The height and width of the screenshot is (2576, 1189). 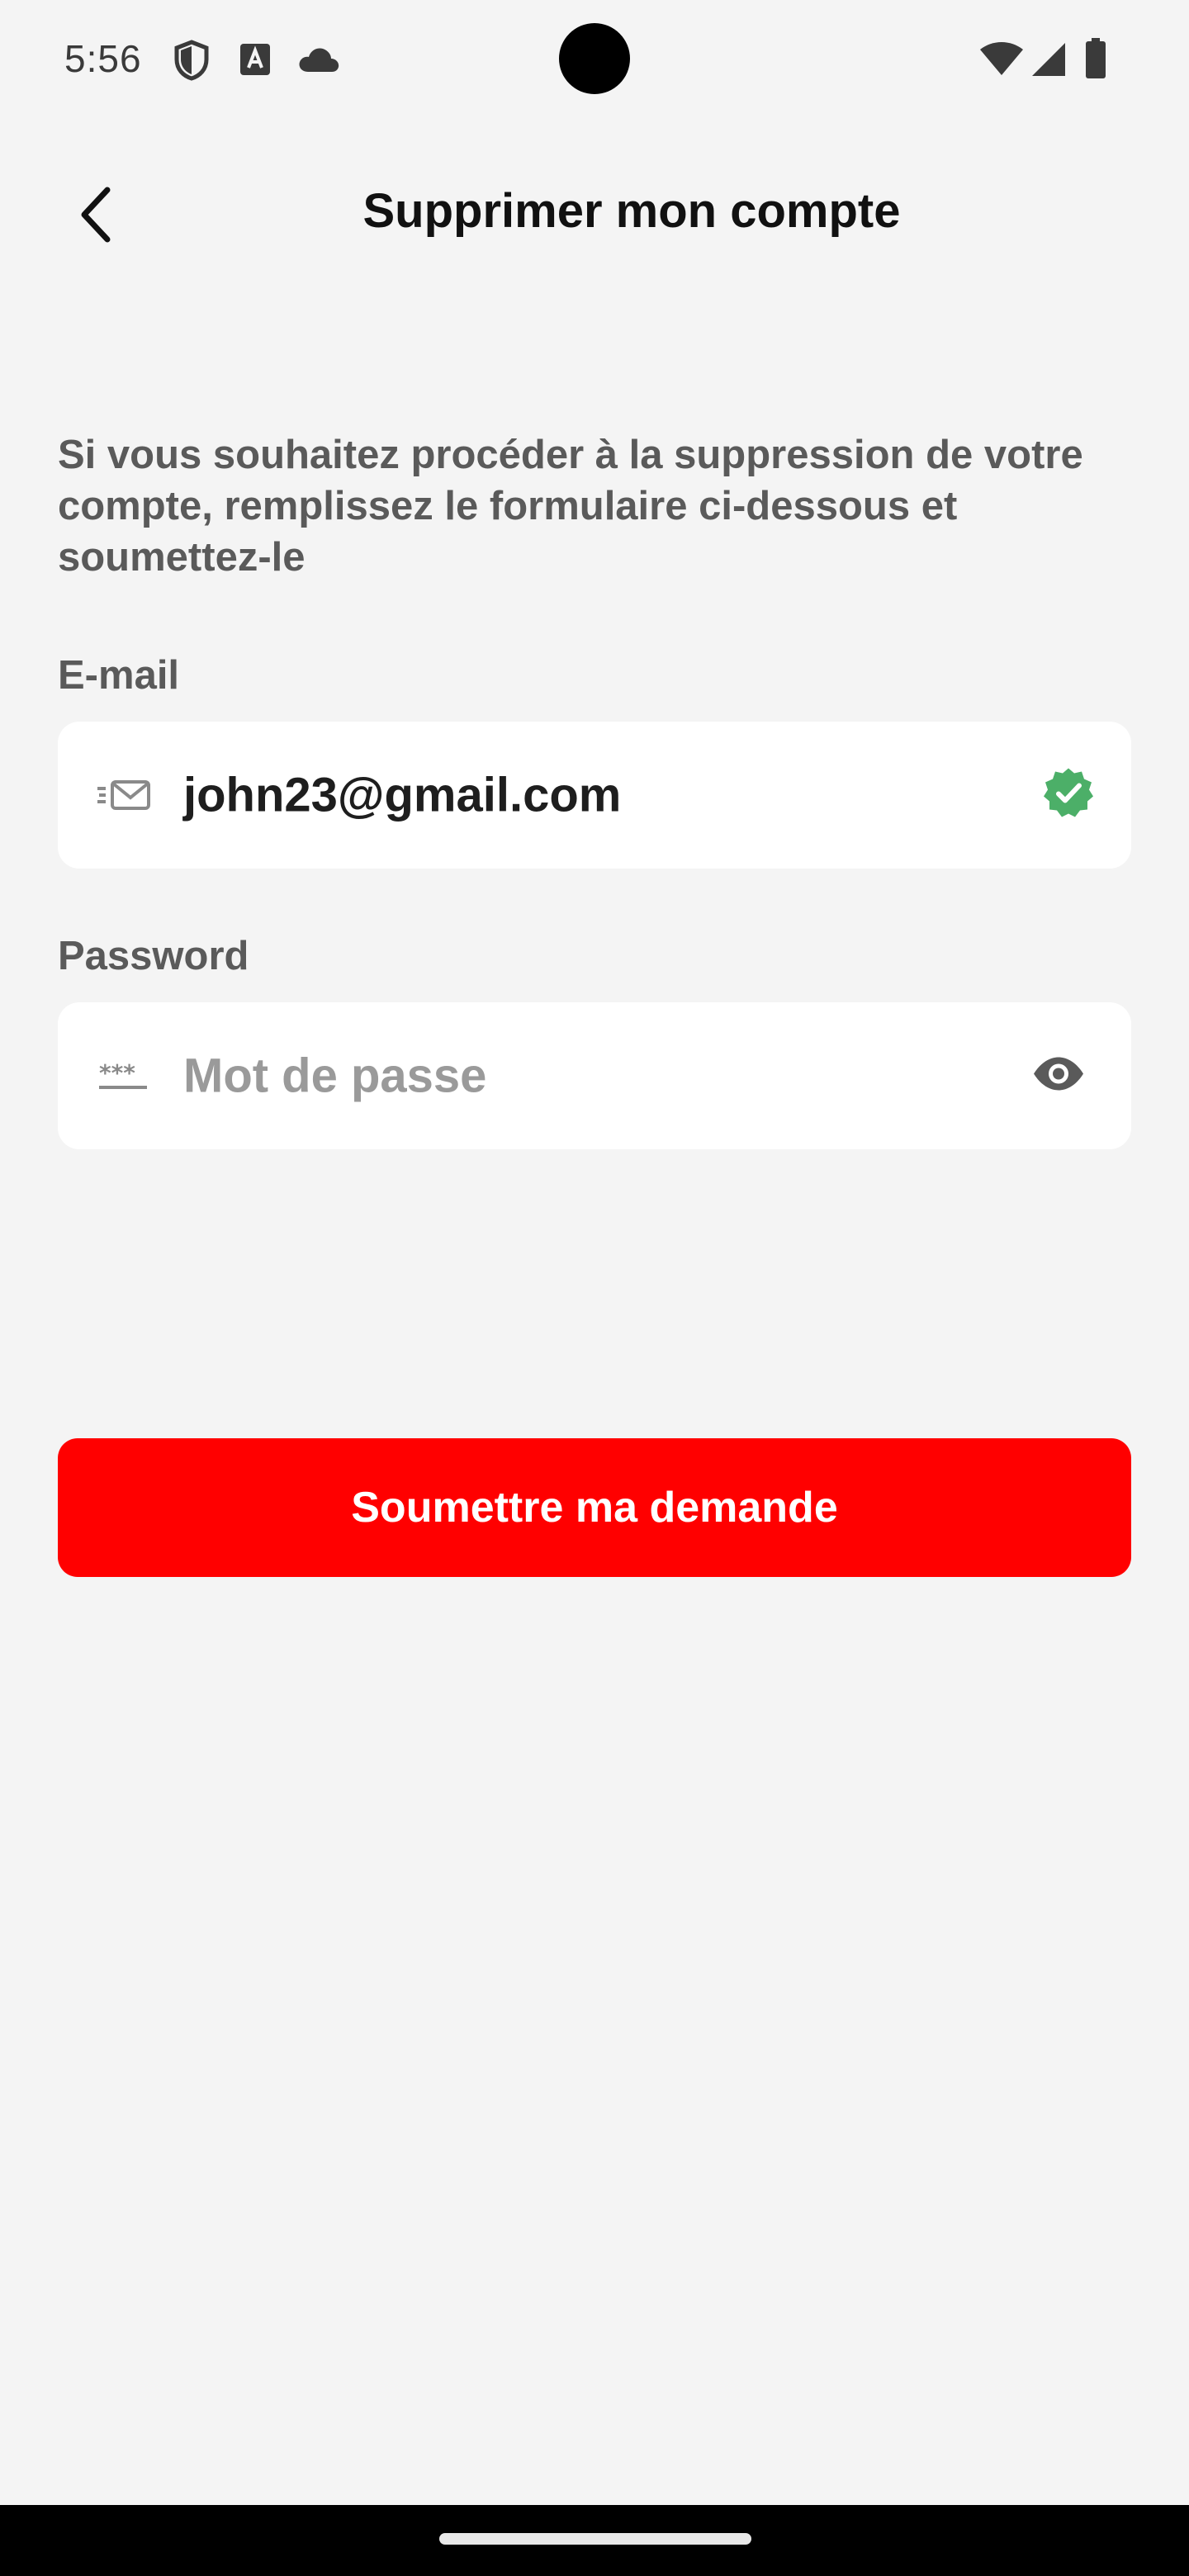 What do you see at coordinates (402, 795) in the screenshot?
I see `email-value: john23@gmail.com` at bounding box center [402, 795].